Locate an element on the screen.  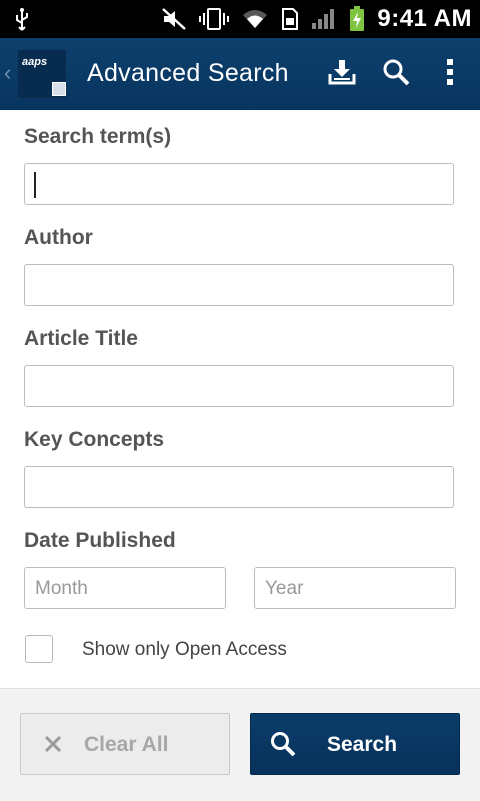
action-bar: ‹ aaps Advanced Search is located at coordinates (240, 74).